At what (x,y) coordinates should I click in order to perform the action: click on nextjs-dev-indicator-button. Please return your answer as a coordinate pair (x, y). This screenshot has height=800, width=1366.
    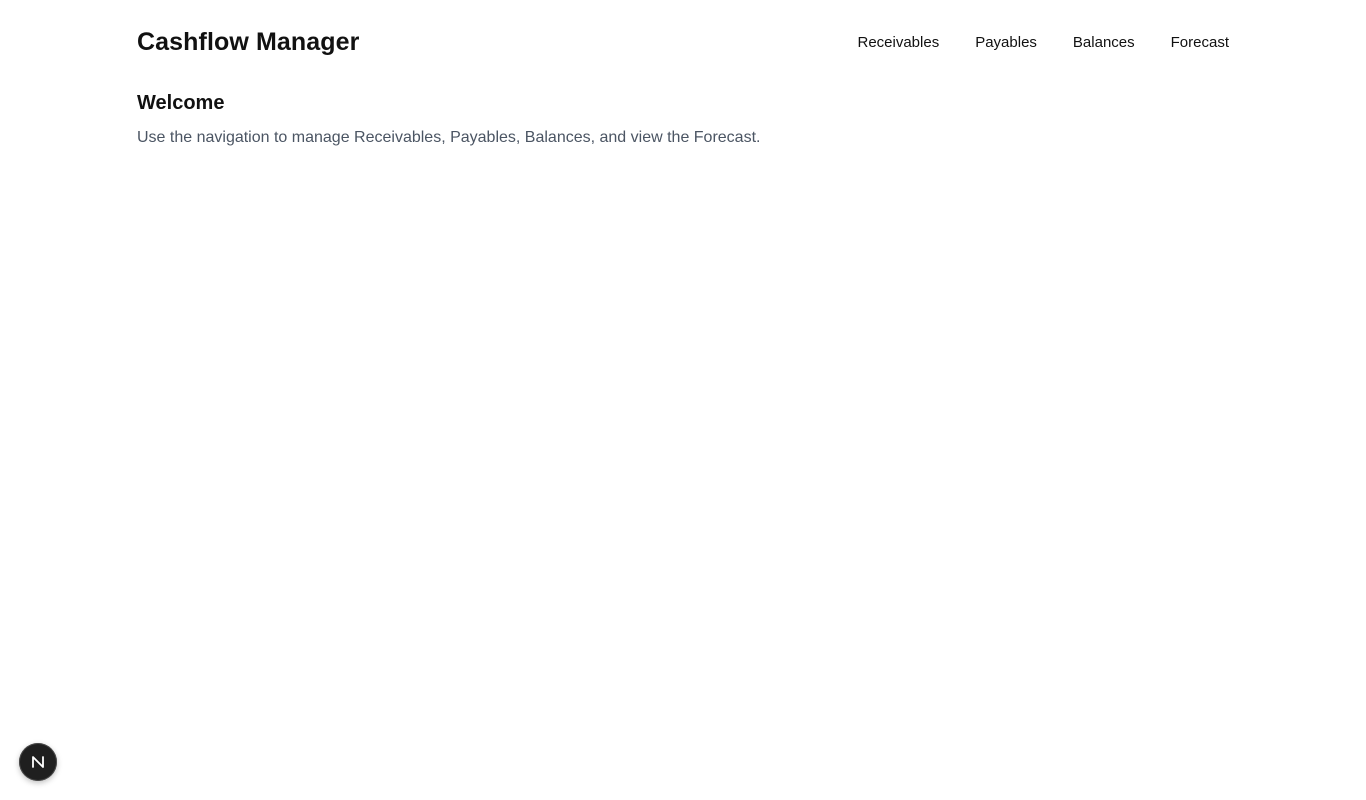
    Looking at the image, I should click on (38, 762).